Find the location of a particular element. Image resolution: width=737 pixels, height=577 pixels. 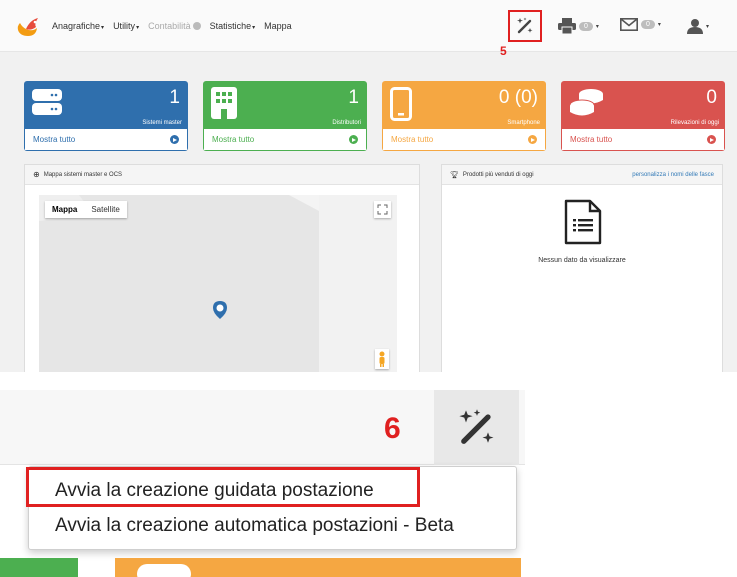

nav-utility: Utility▾ is located at coordinates (126, 26).